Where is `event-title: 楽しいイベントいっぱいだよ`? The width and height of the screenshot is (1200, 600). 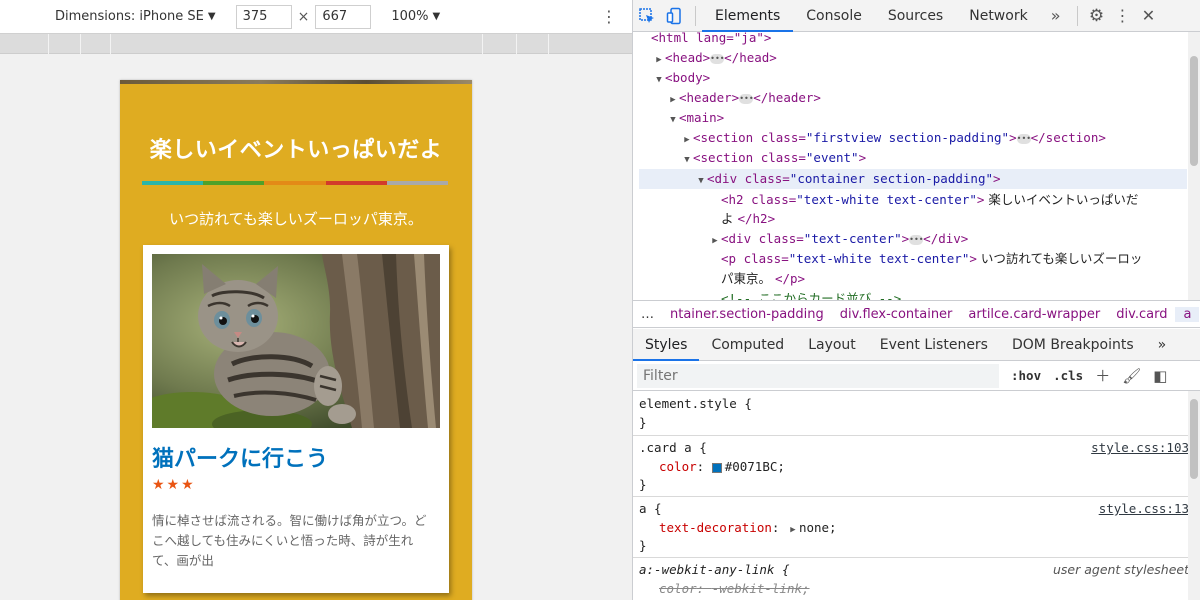 event-title: 楽しいイベントいっぱいだよ is located at coordinates (296, 150).